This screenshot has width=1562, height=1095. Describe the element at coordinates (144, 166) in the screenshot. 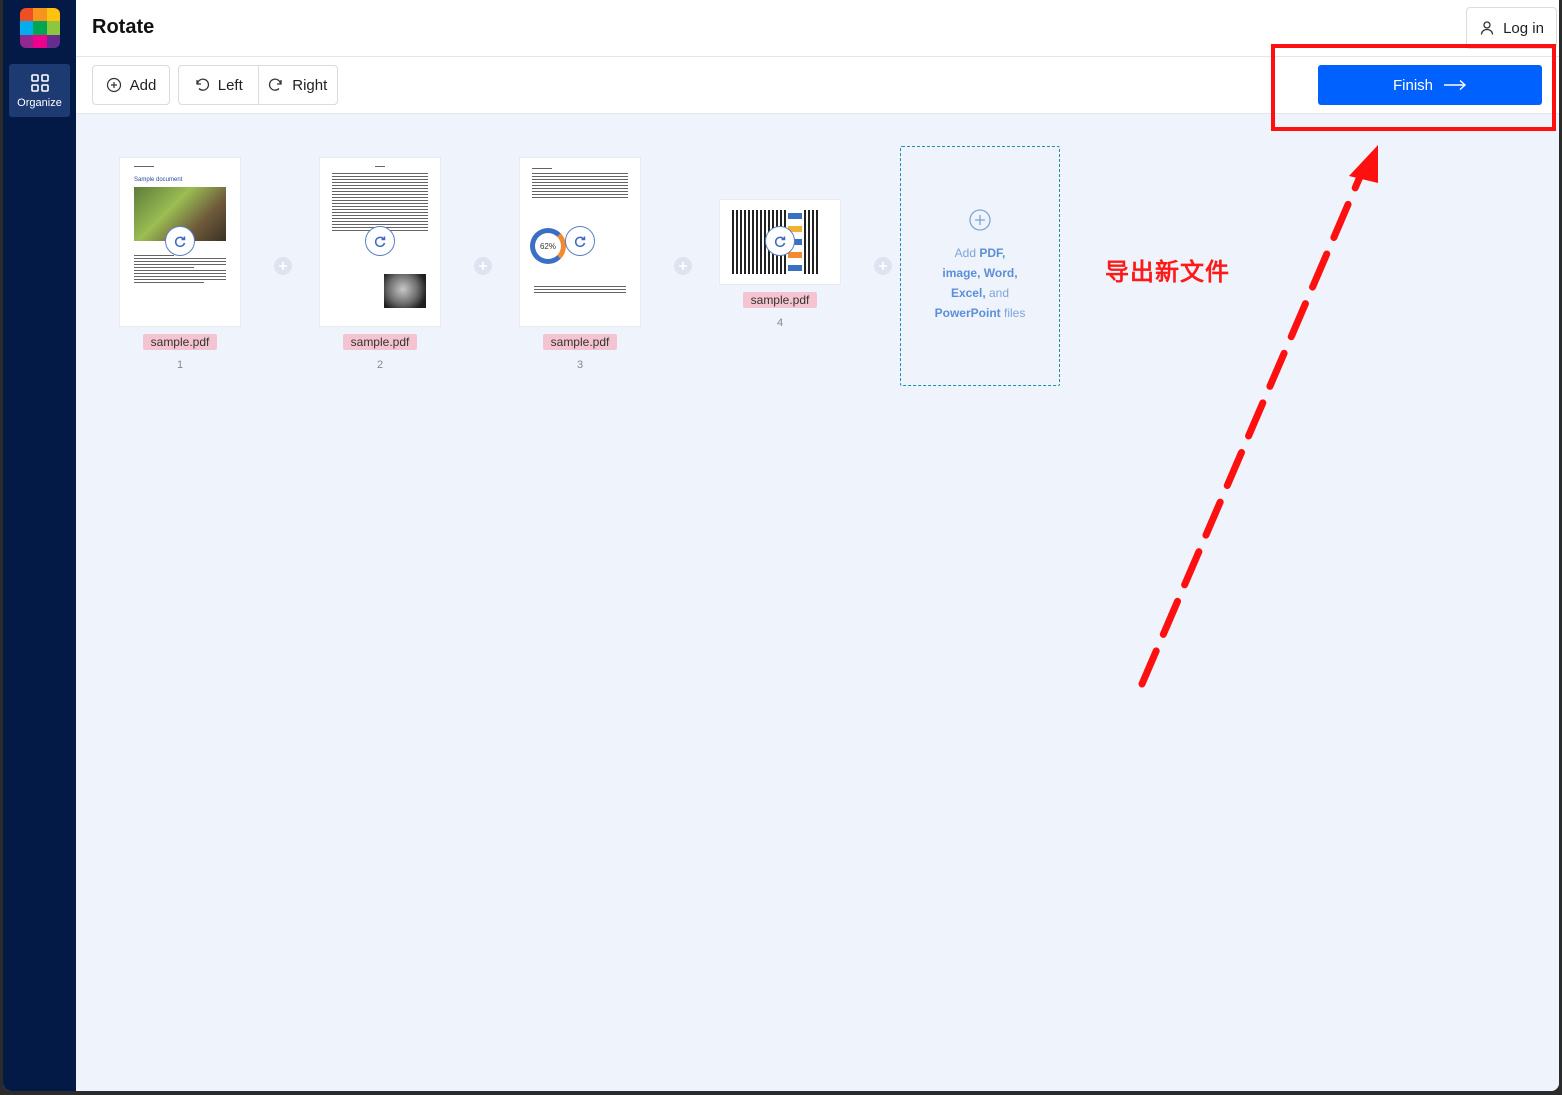

I see `thumb-text-line` at that location.